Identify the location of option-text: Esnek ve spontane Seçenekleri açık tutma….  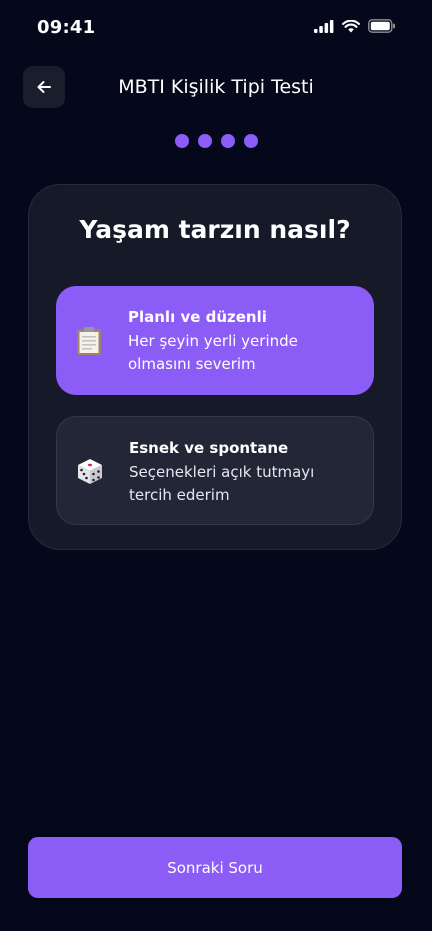
(244, 472).